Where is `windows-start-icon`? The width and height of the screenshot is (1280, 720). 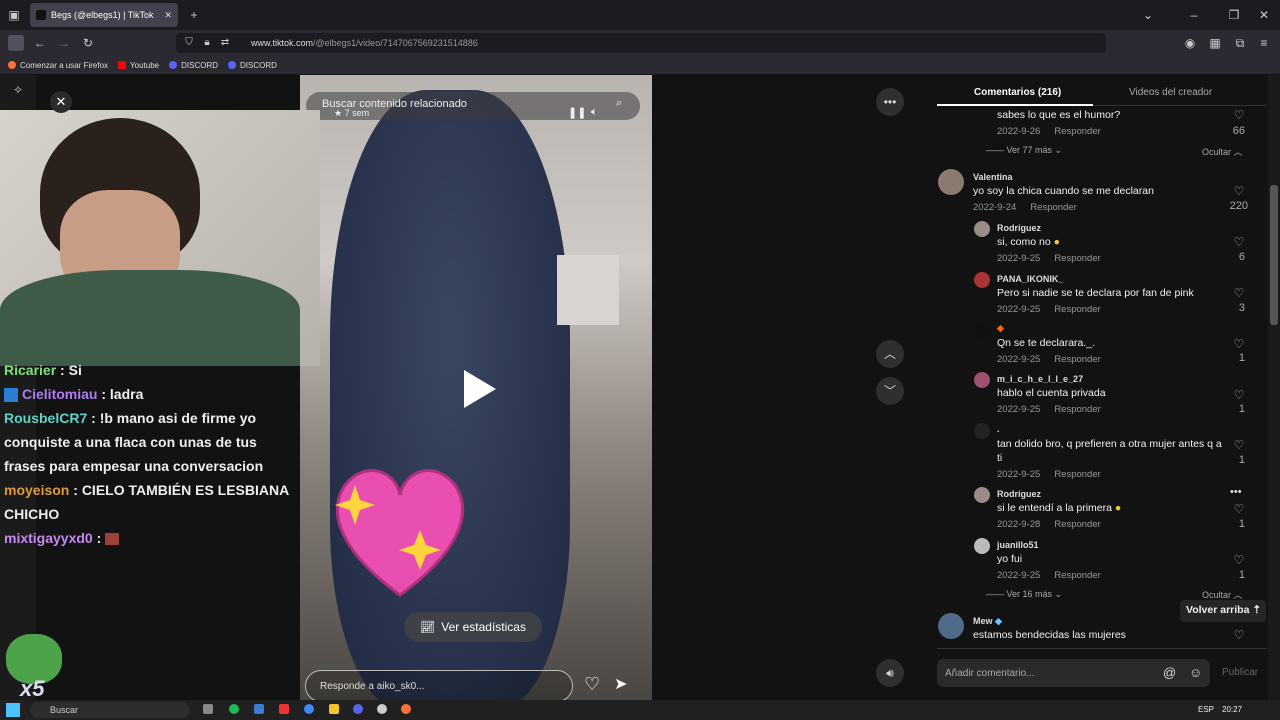
windows-start-icon is located at coordinates (13, 710).